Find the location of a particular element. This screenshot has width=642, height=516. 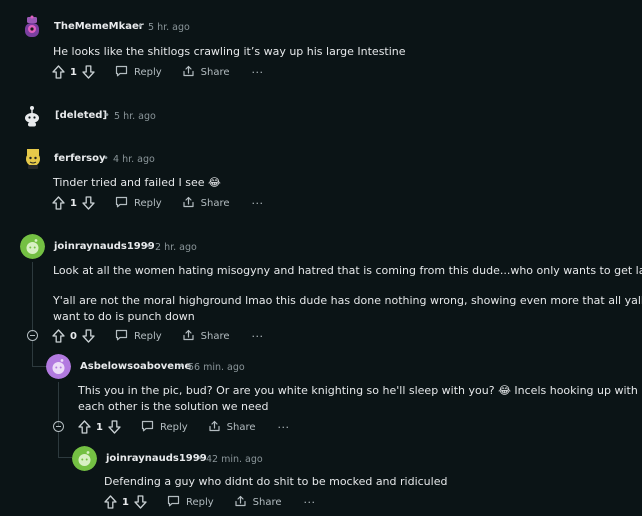

comment-author: TheMemeMkaer is located at coordinates (99, 26).